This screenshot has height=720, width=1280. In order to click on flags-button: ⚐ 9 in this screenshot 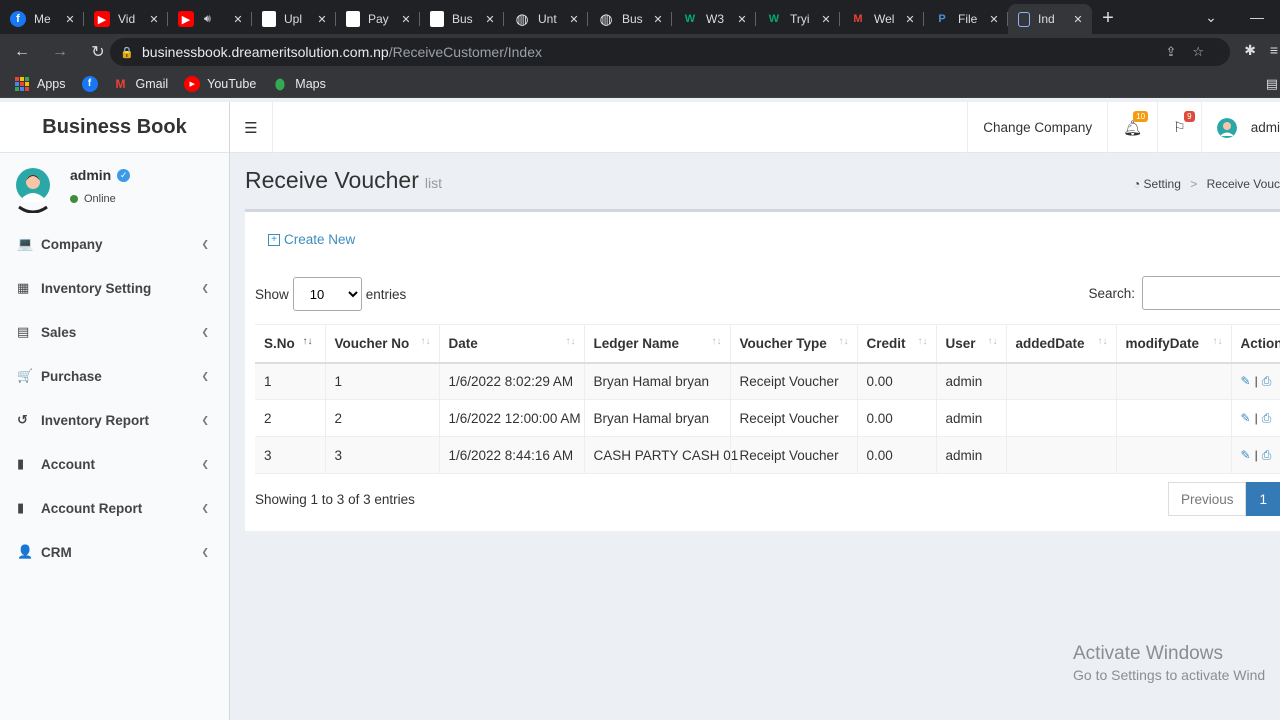, I will do `click(1179, 127)`.